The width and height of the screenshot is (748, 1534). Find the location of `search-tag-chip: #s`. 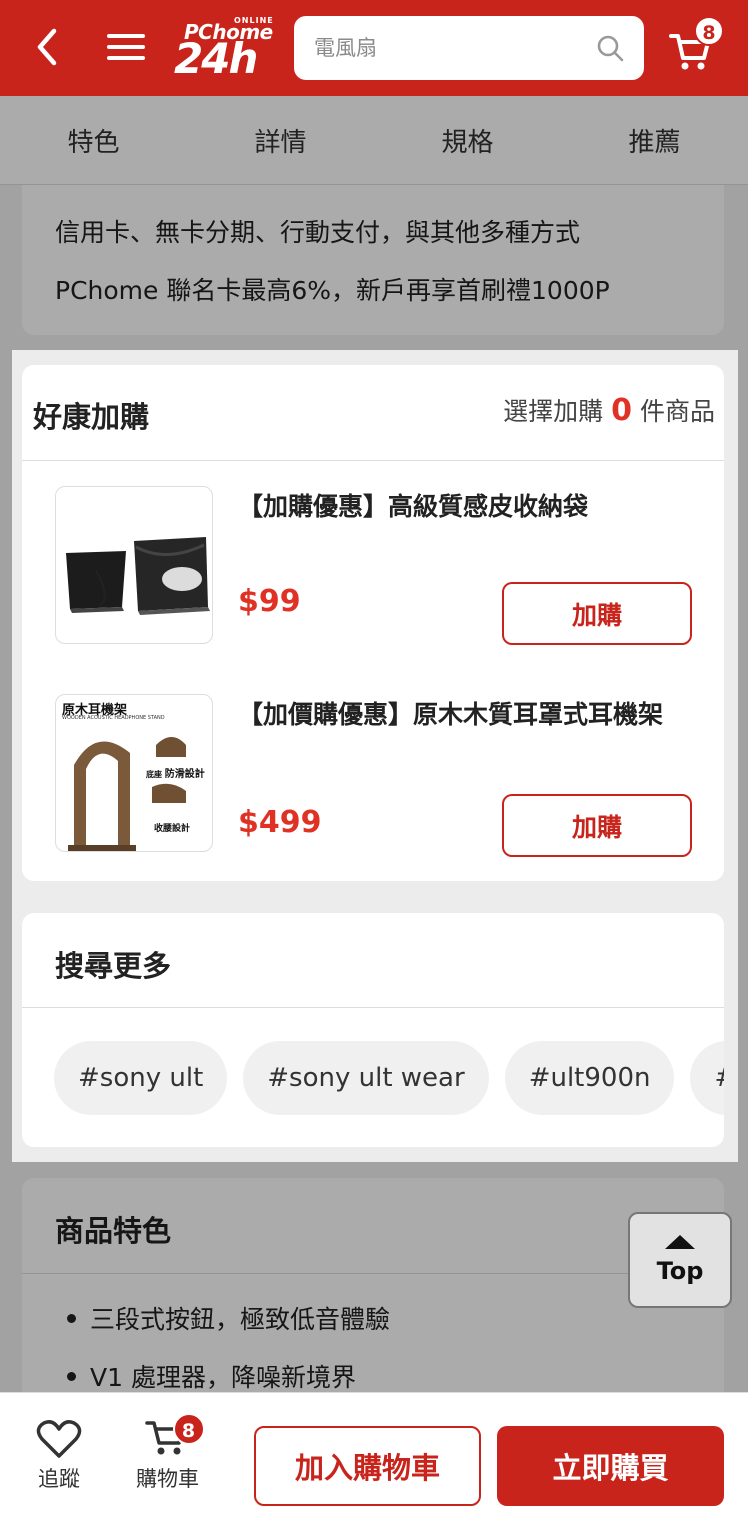

search-tag-chip: #s is located at coordinates (707, 1078).